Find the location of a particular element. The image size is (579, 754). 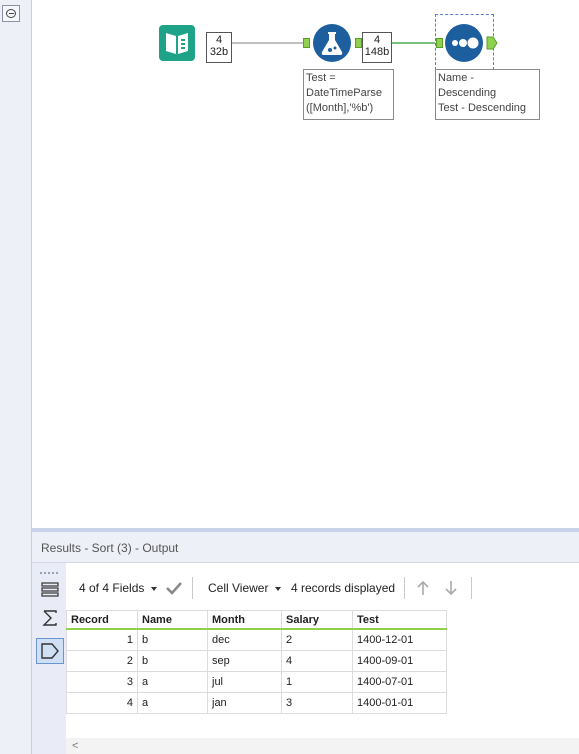

cell-test: 1400-01-01 is located at coordinates (399, 703).